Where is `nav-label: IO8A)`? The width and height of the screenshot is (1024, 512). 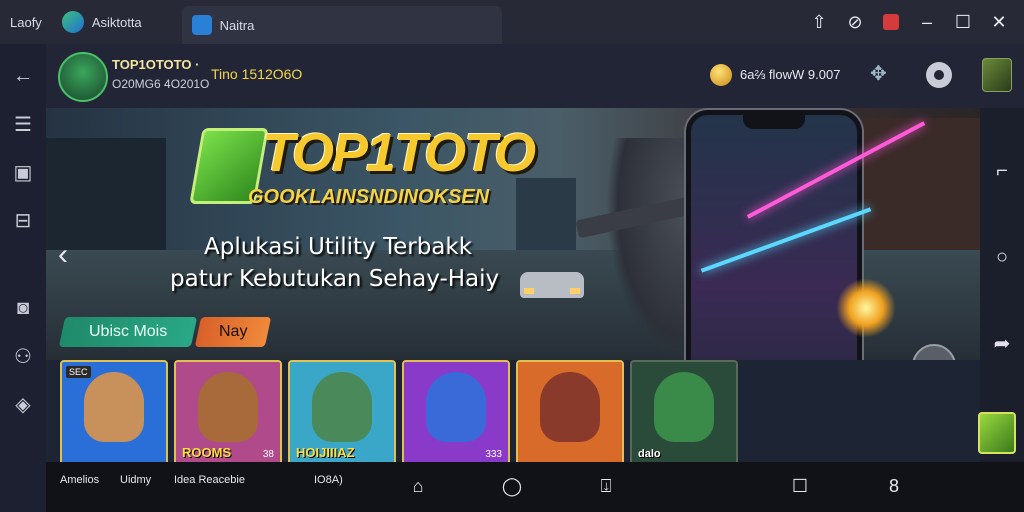 nav-label: IO8A) is located at coordinates (328, 480).